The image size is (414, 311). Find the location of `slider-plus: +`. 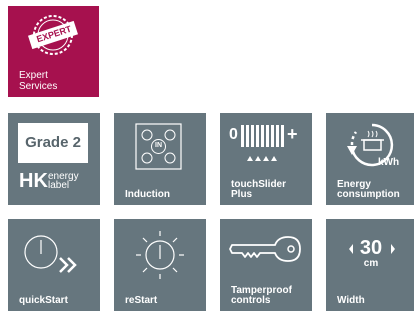

slider-plus: + is located at coordinates (292, 134).